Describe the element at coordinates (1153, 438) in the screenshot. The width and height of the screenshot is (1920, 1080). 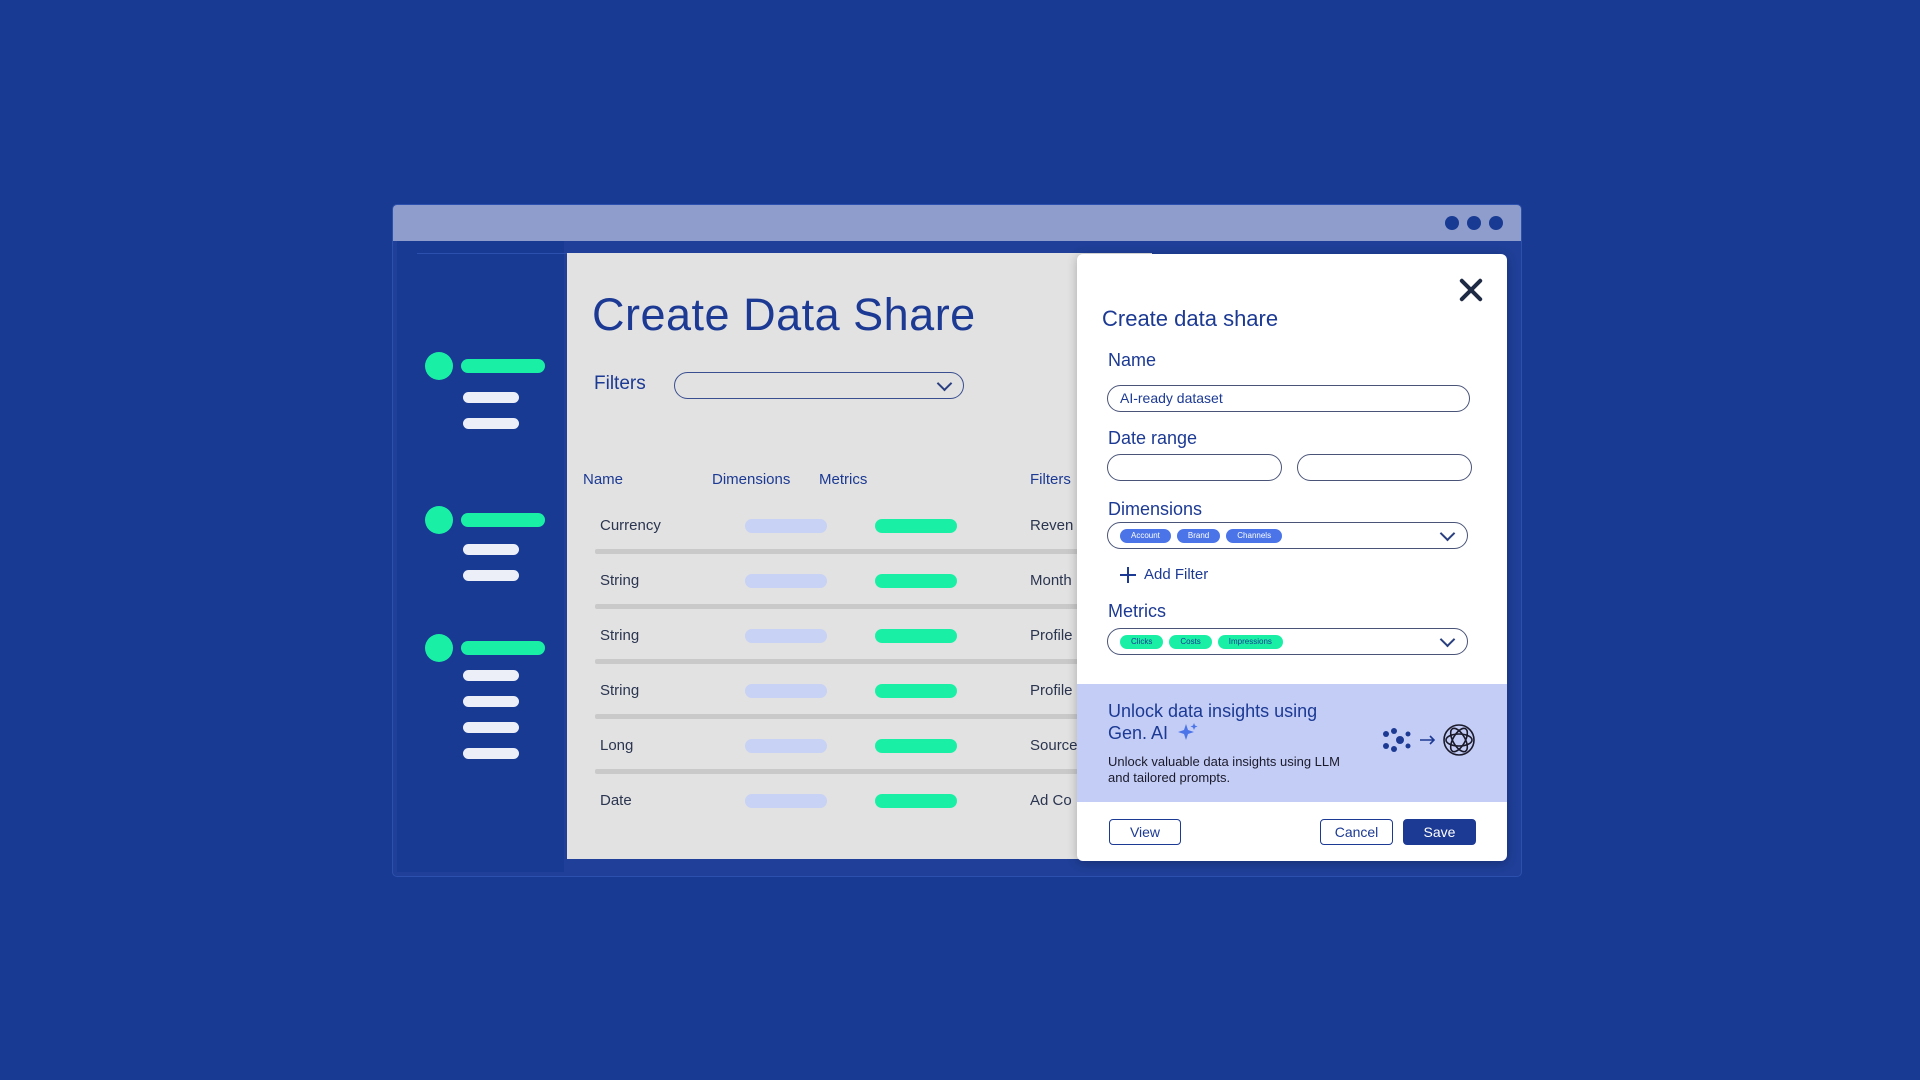
I see `date-range-label: Date range` at that location.